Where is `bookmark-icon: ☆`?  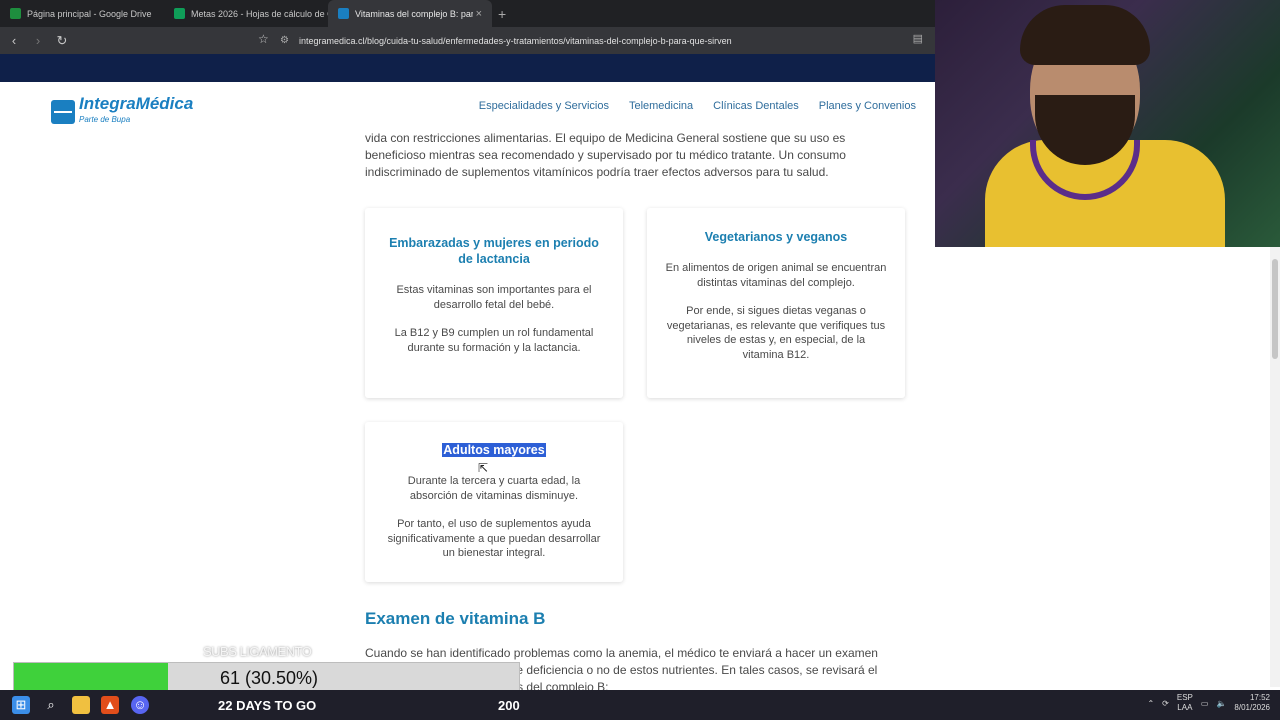 bookmark-icon: ☆ is located at coordinates (263, 39).